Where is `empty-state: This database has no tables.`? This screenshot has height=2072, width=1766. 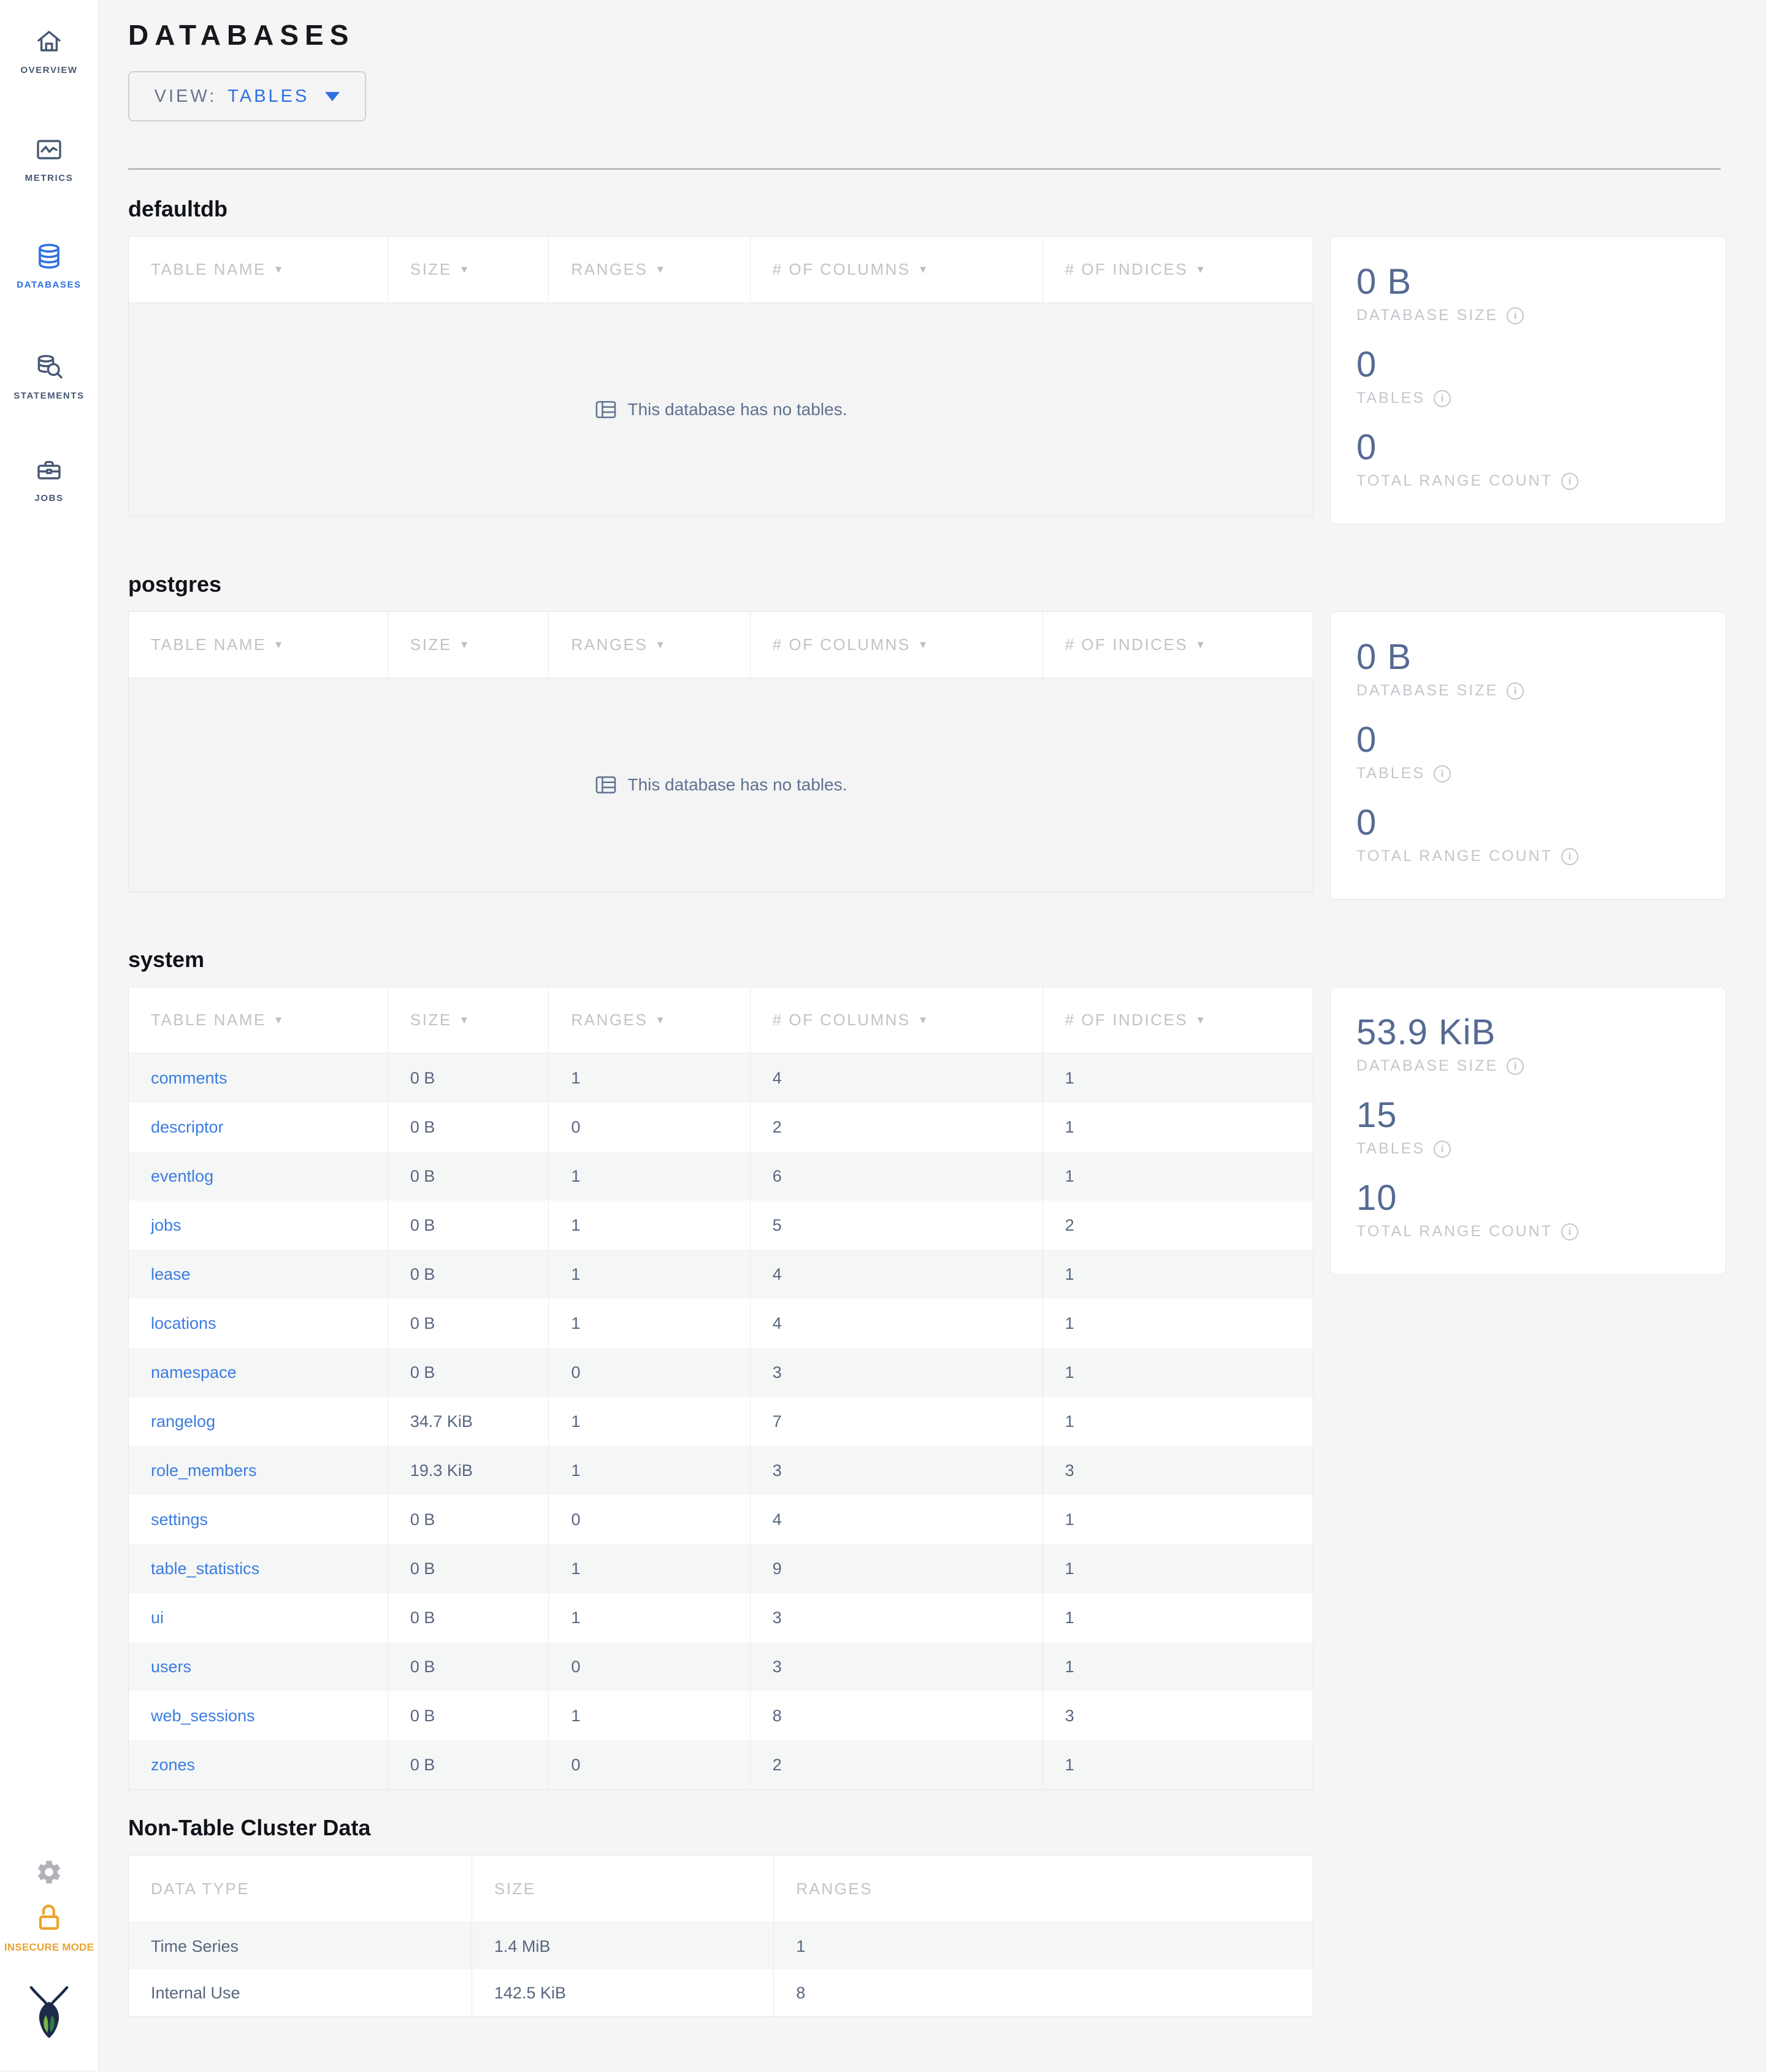
empty-state: This database has no tables. is located at coordinates (721, 785).